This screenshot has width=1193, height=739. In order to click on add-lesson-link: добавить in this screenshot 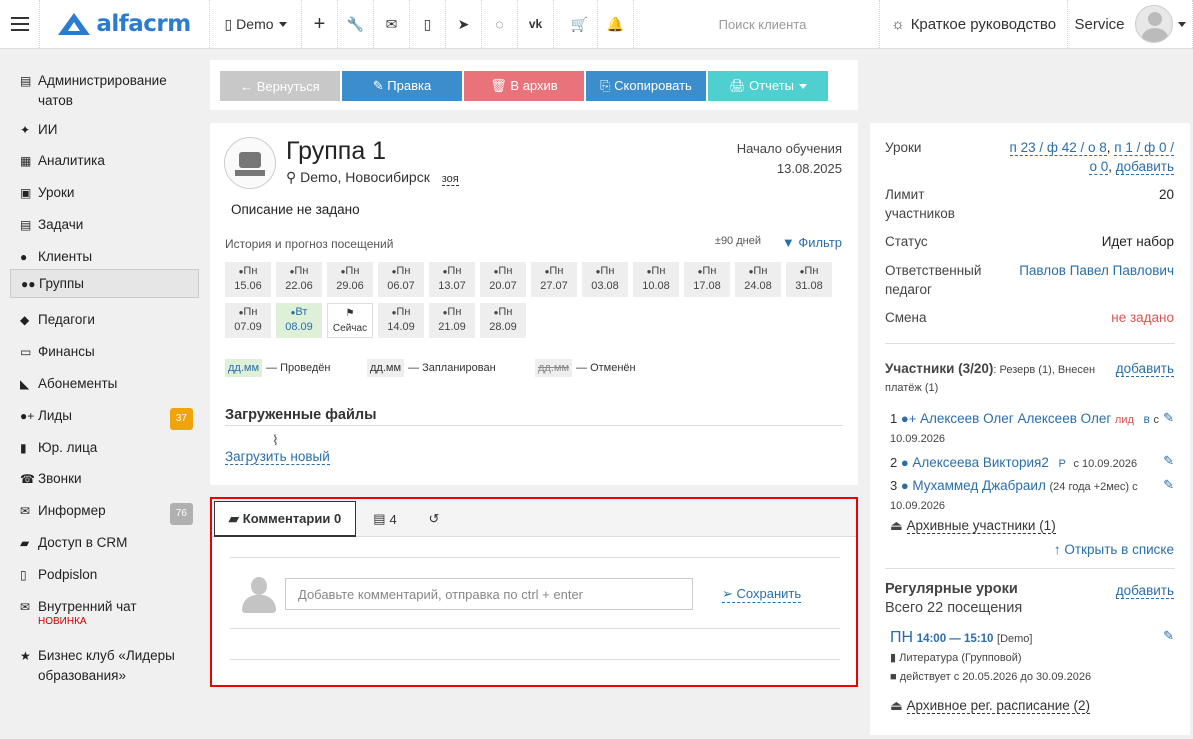, I will do `click(1144, 167)`.